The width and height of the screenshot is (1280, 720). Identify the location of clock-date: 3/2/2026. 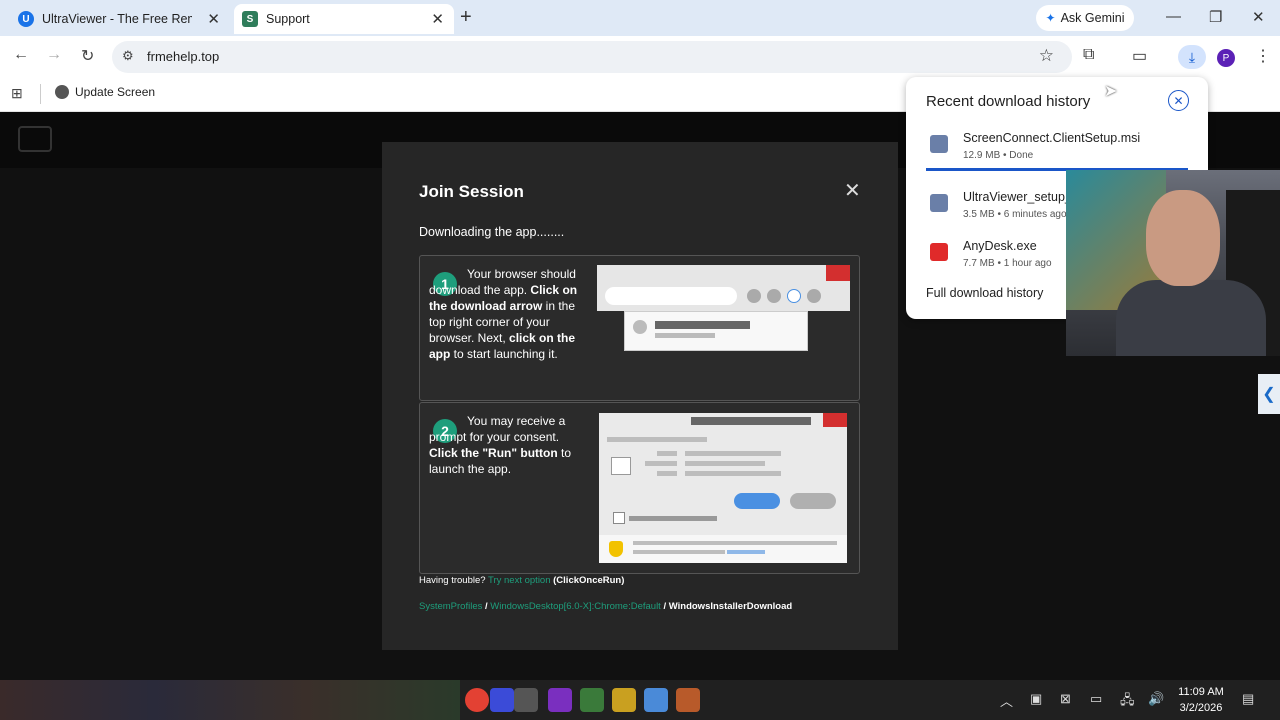
(1201, 708).